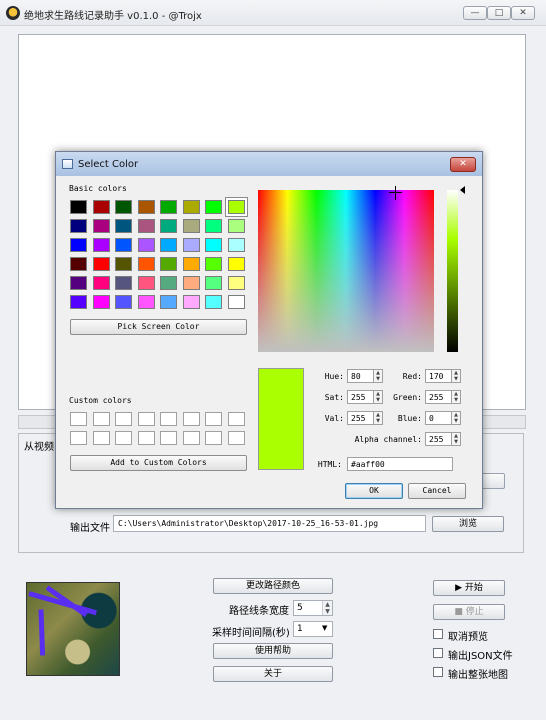 Image resolution: width=546 pixels, height=720 pixels. What do you see at coordinates (438, 439) in the screenshot?
I see `alpha-input: 255` at bounding box center [438, 439].